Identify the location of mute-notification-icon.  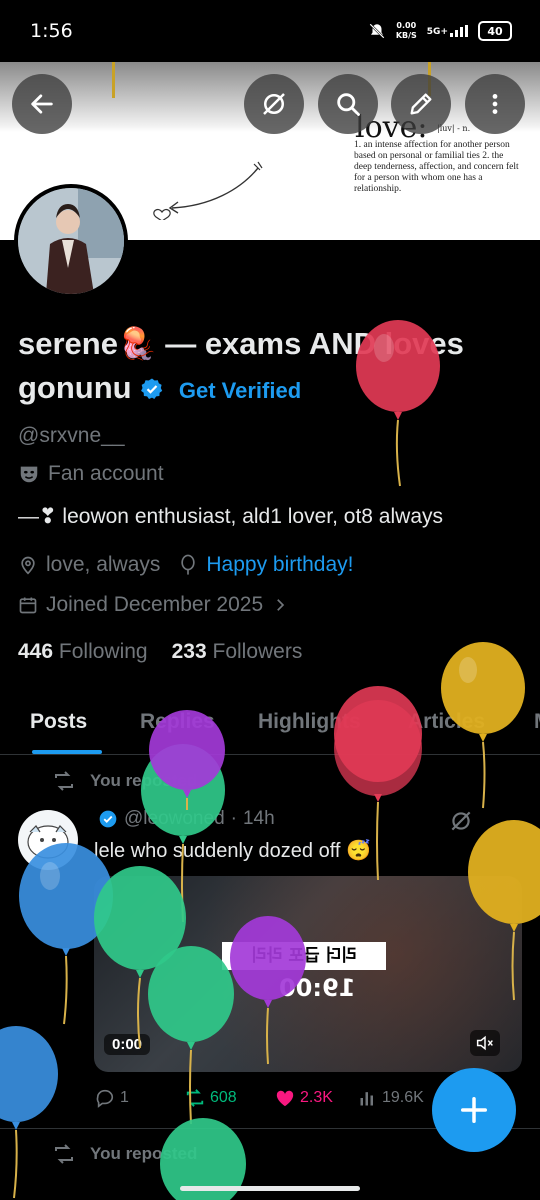
(377, 31).